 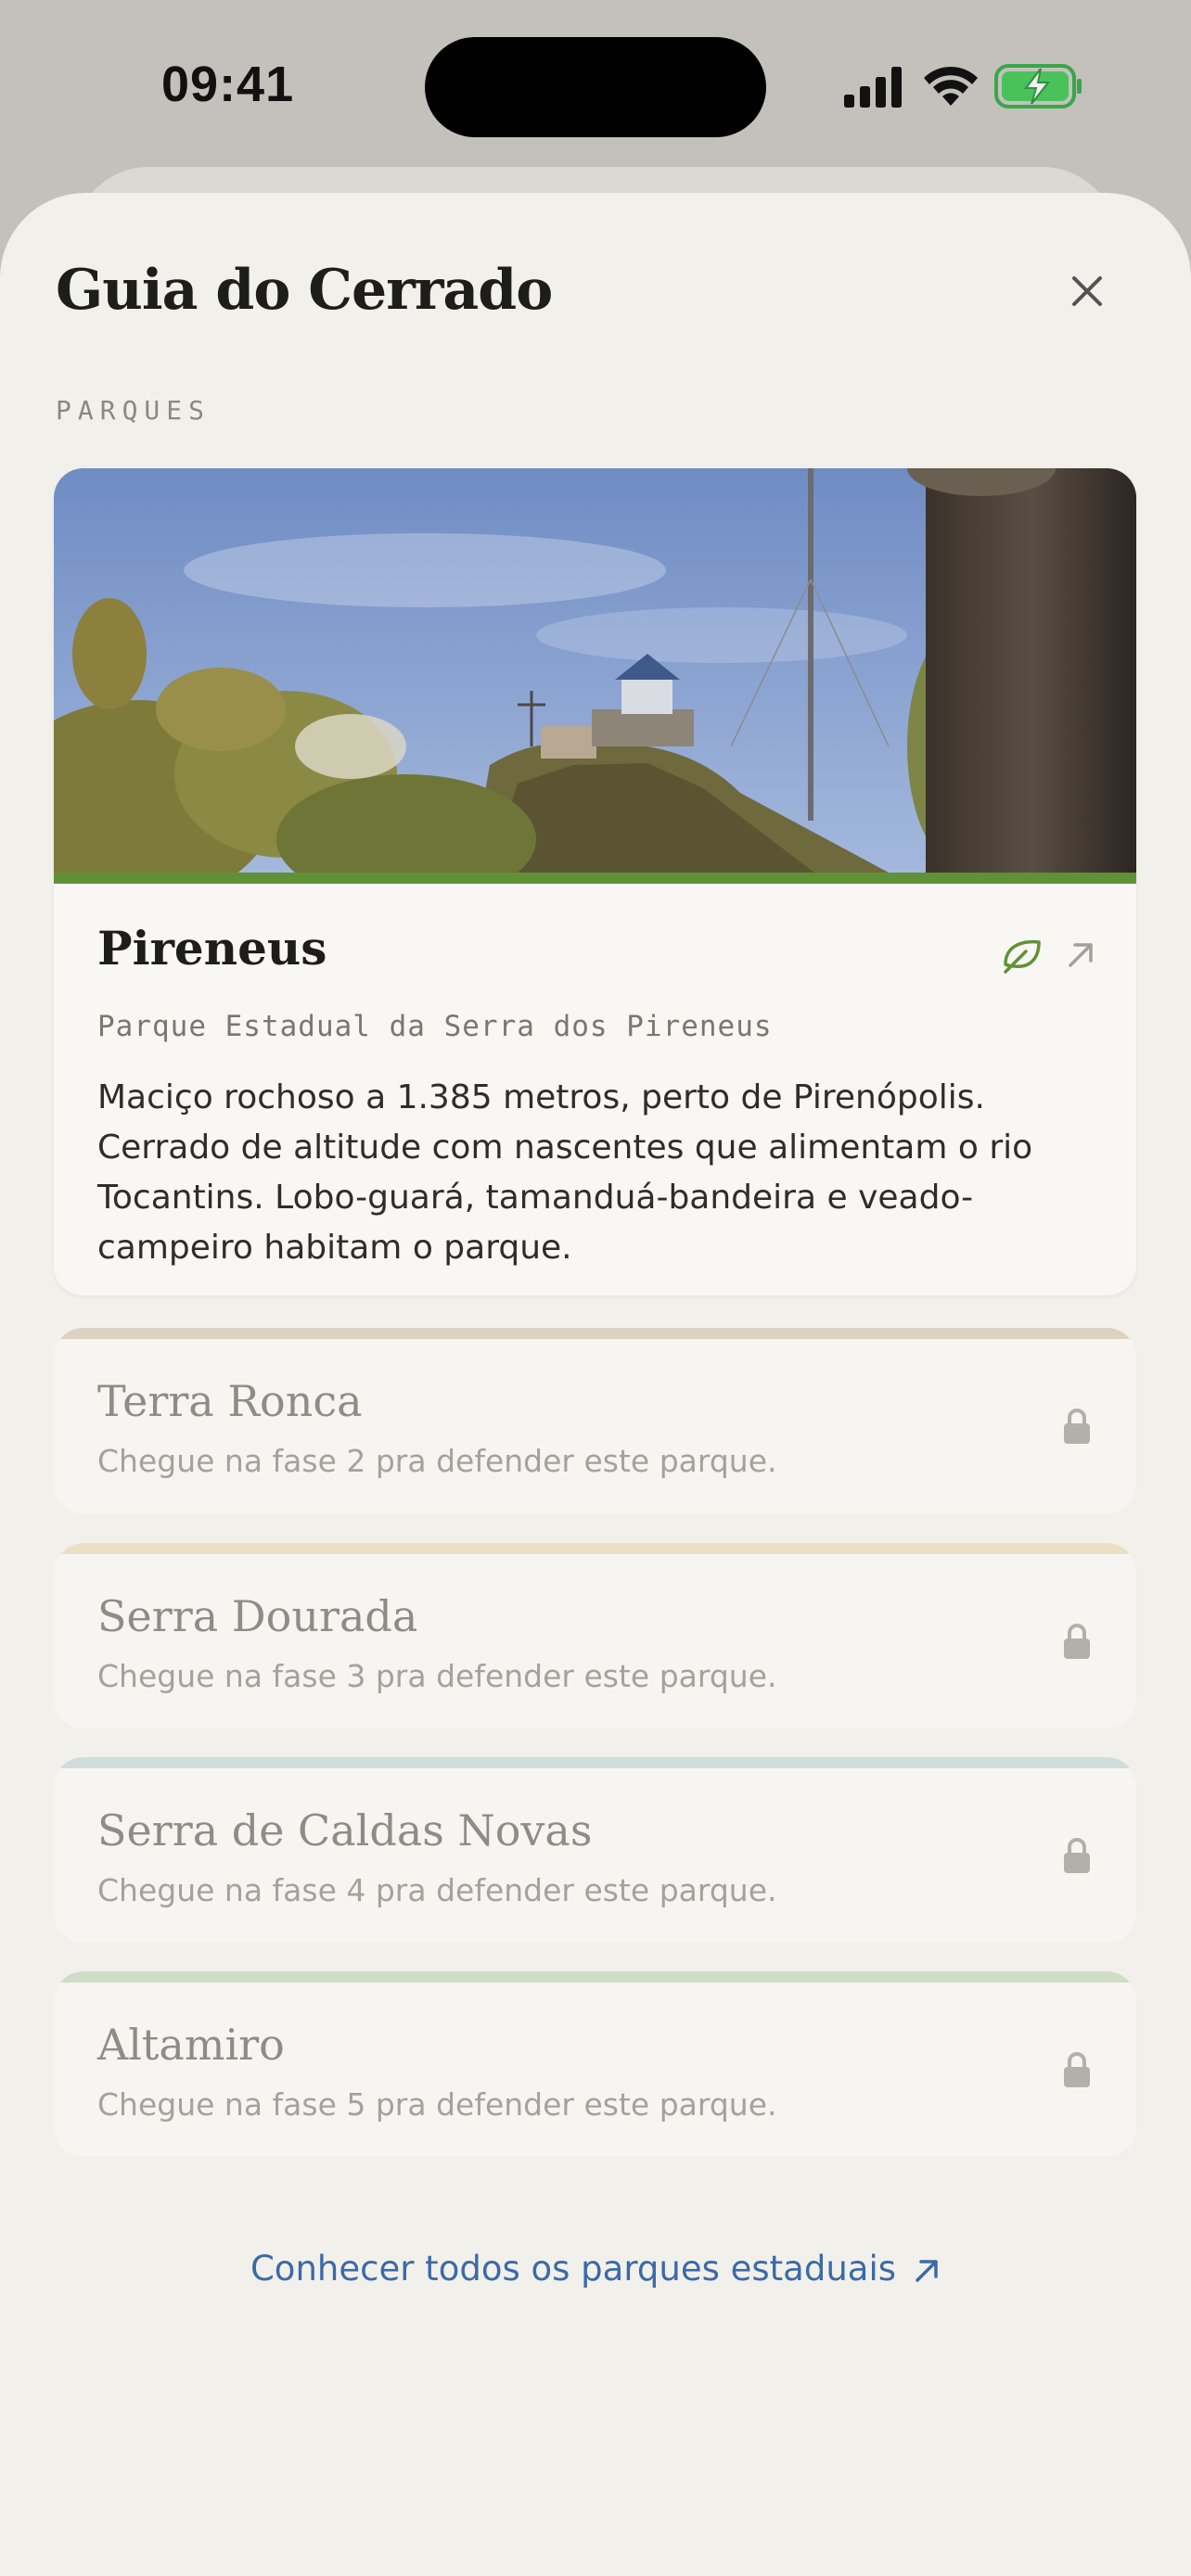 I want to click on all-state-parks-link: Conhecer todos os parques estaduais, so click(x=595, y=2269).